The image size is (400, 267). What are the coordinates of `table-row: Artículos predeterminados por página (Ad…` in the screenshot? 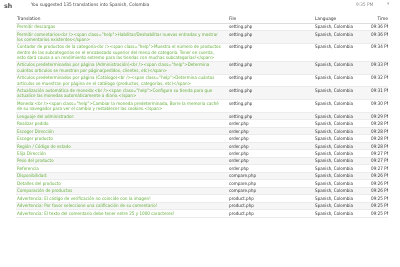 It's located at (202, 68).